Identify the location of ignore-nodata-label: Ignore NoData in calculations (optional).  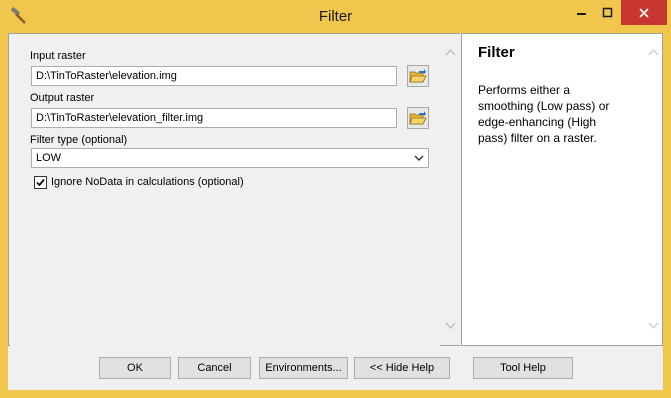
(147, 182).